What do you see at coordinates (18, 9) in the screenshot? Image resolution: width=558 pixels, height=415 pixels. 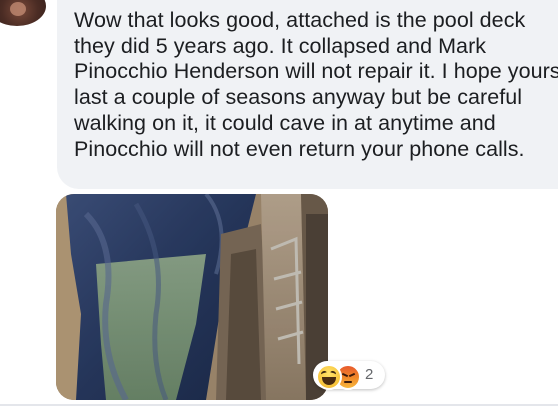 I see `avatar-face` at bounding box center [18, 9].